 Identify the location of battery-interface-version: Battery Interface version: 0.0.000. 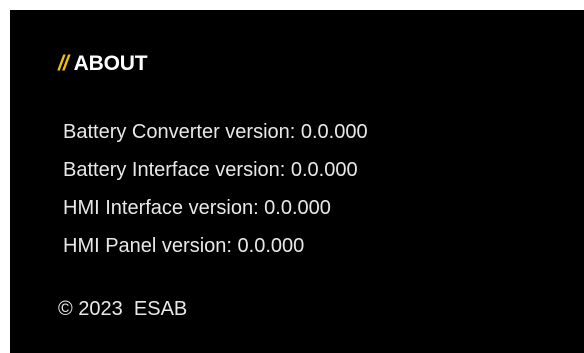
(210, 170).